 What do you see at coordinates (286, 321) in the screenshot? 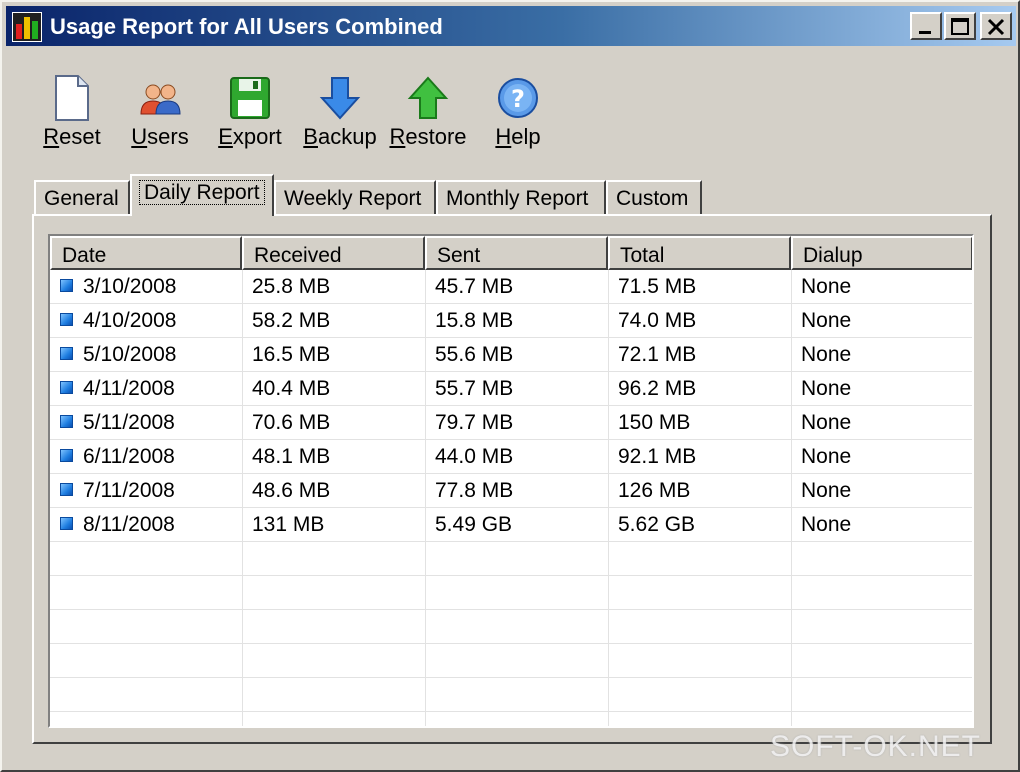
I see `table-cell-received: 58.2 MB` at bounding box center [286, 321].